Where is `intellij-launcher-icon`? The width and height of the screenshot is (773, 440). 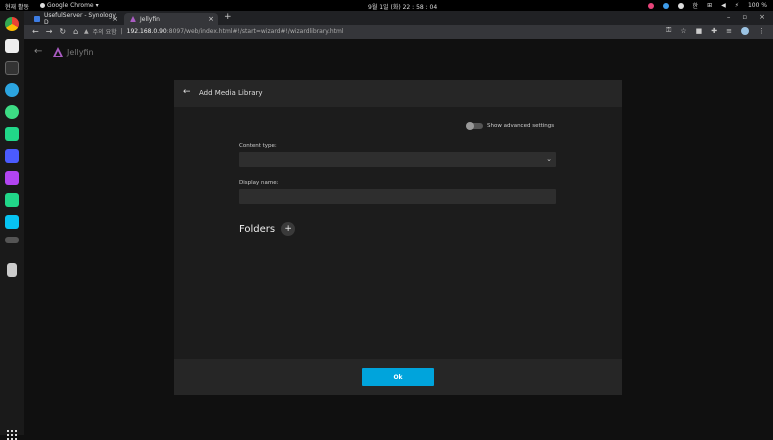
intellij-launcher-icon is located at coordinates (12, 156).